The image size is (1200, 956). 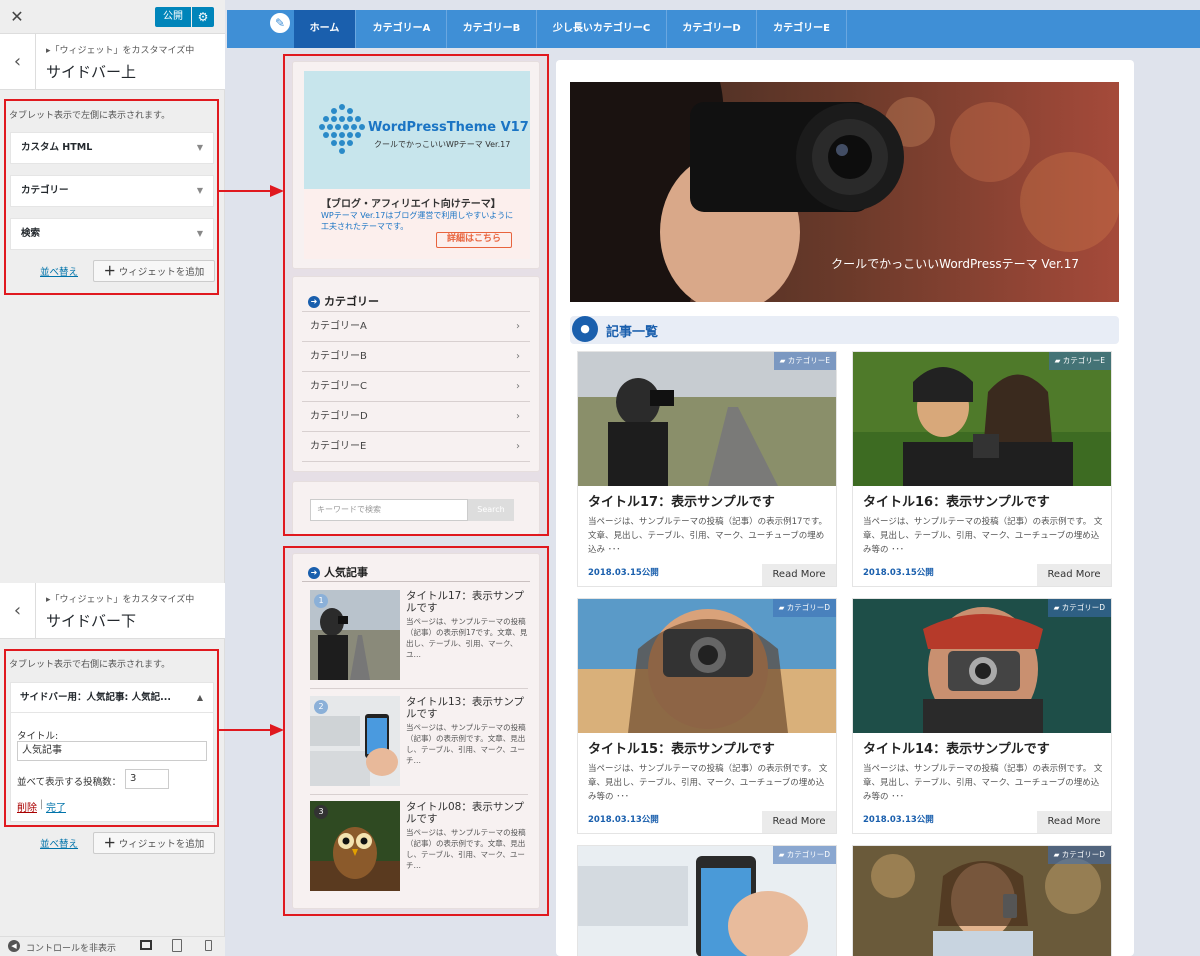 I want to click on hero-image: クールでかっこいいWordPressテーマ Ver.17, so click(x=844, y=192).